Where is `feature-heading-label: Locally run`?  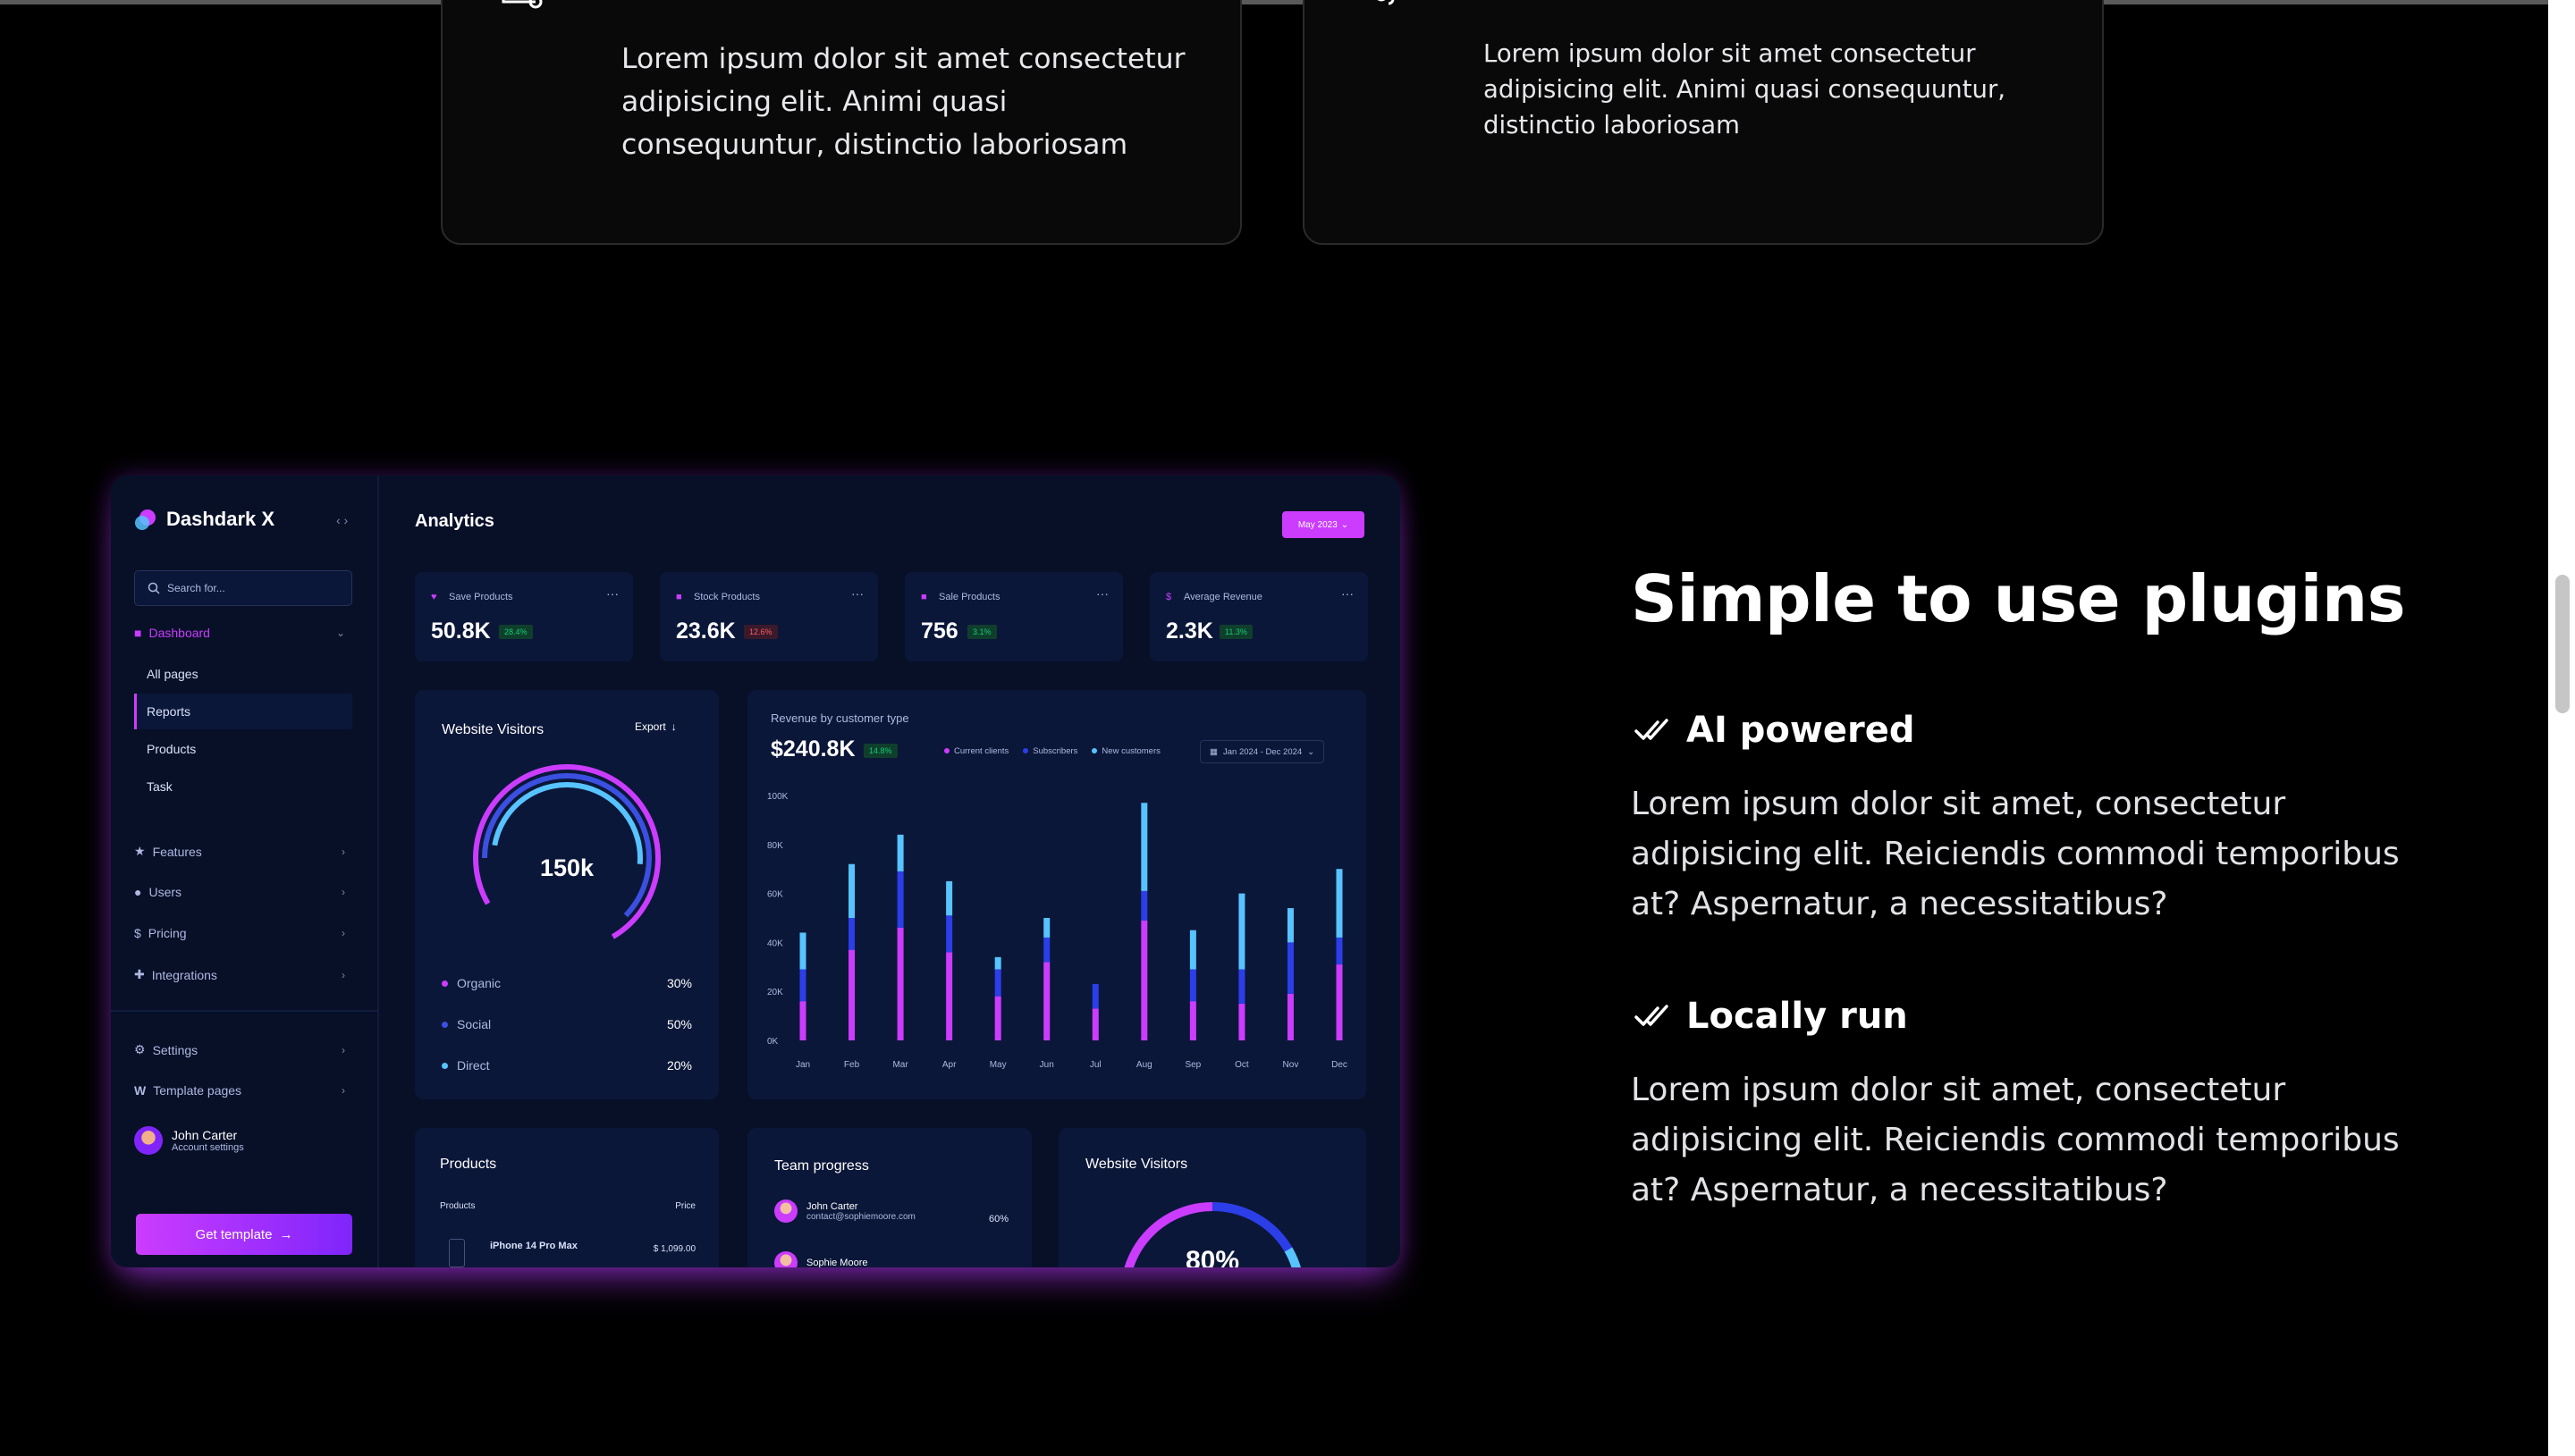
feature-heading-label: Locally run is located at coordinates (1797, 1017).